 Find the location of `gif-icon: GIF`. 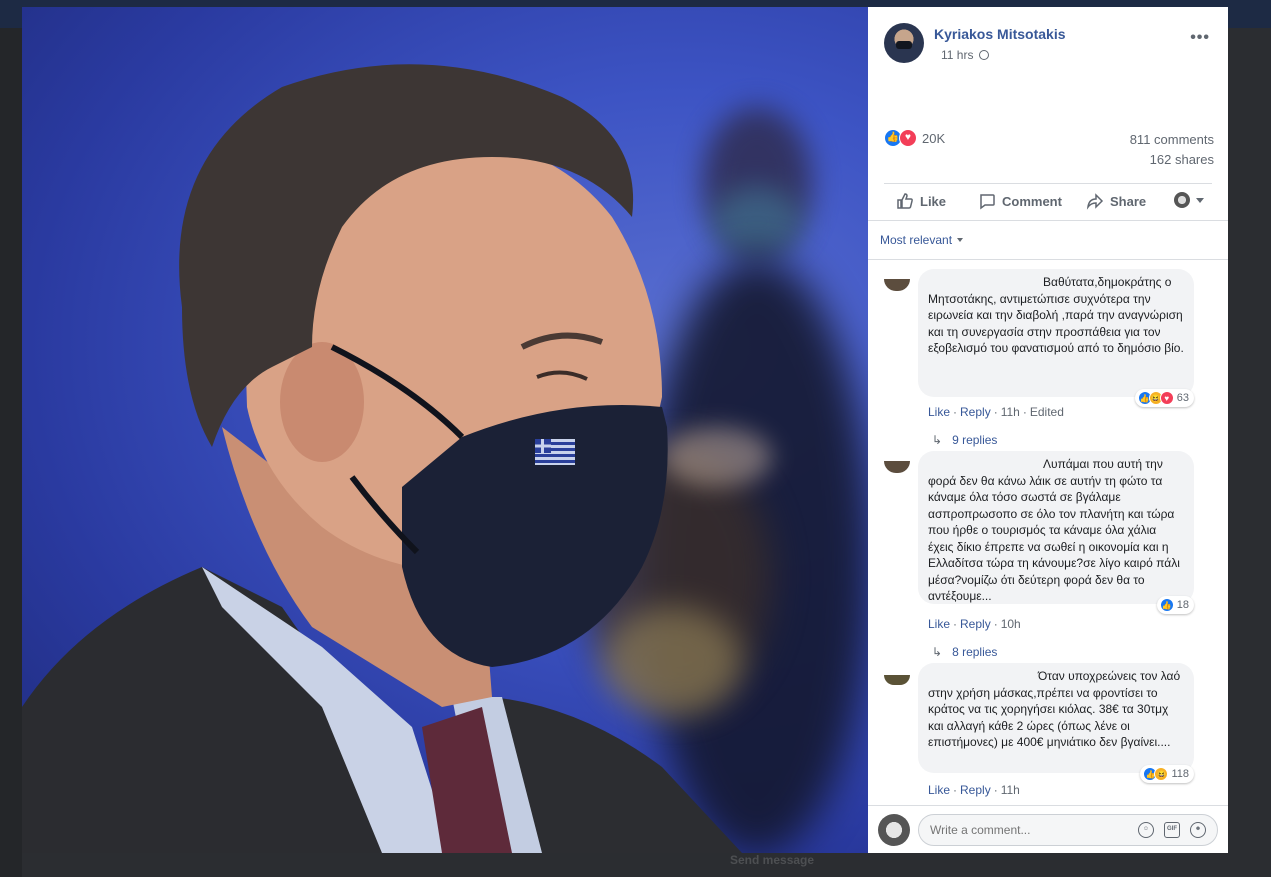

gif-icon: GIF is located at coordinates (1172, 830).